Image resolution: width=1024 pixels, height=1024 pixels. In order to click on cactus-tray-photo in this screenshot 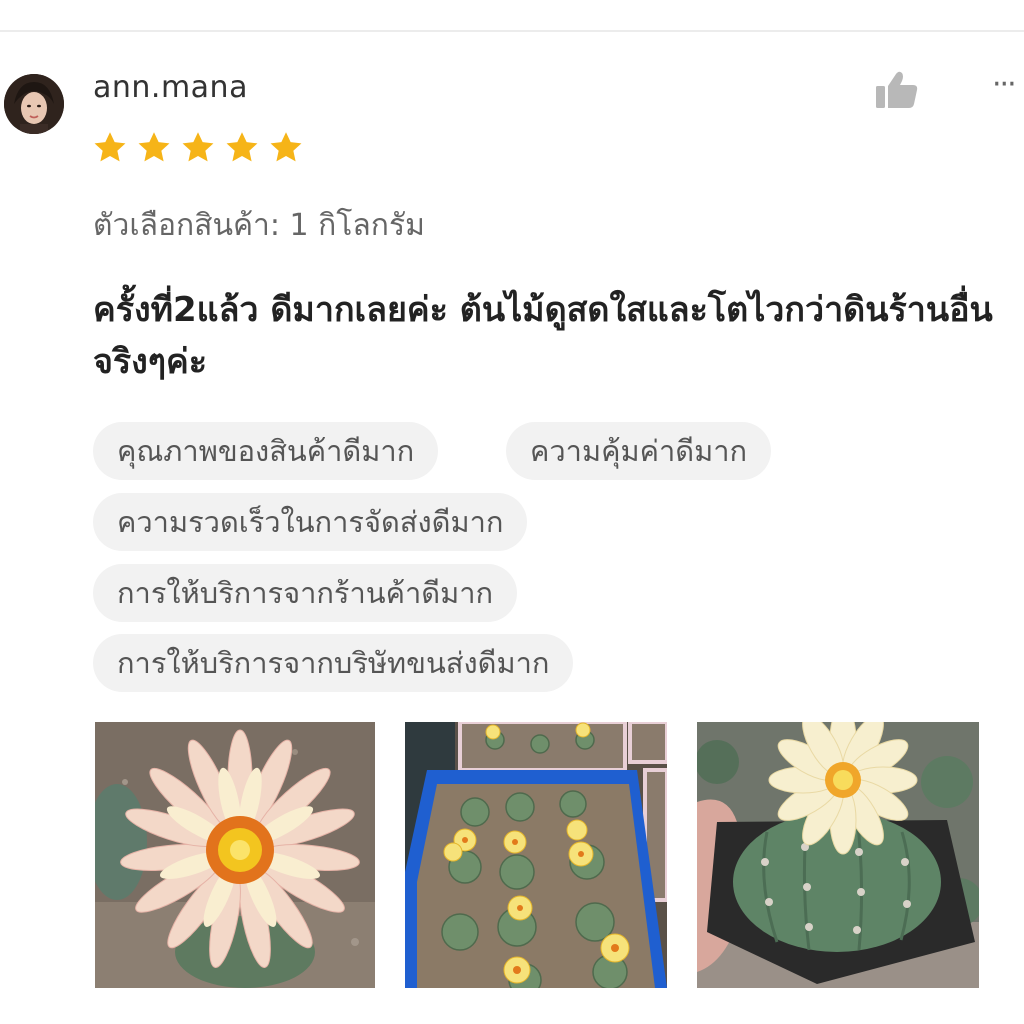, I will do `click(536, 855)`.